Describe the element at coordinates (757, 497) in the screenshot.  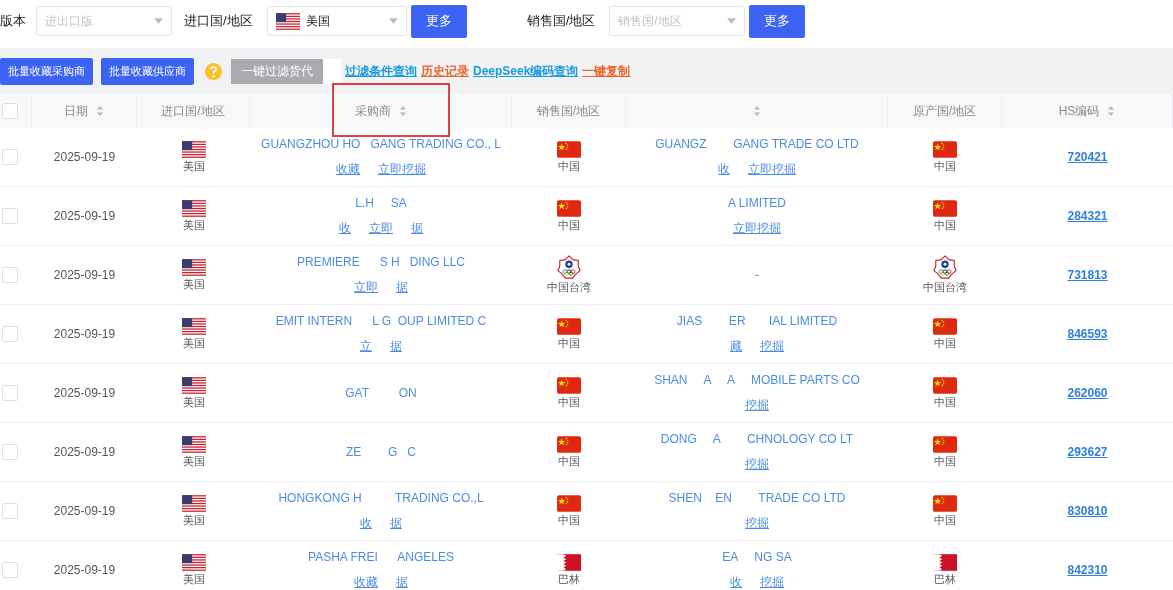
I see `company-link: SHEN EN TRADE CO LTD` at that location.